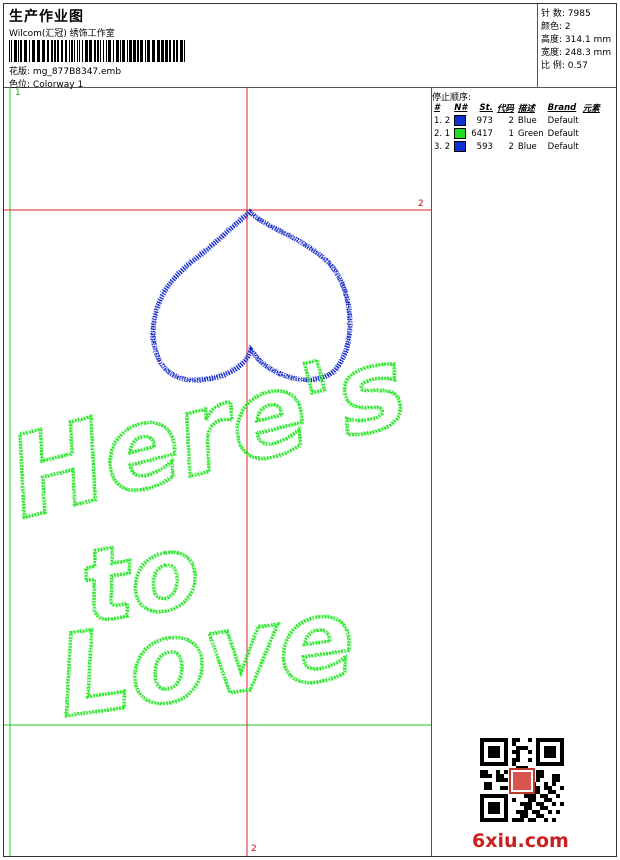 This screenshot has height=860, width=620. What do you see at coordinates (20, 72) in the screenshot?
I see `design-label: 花版:` at bounding box center [20, 72].